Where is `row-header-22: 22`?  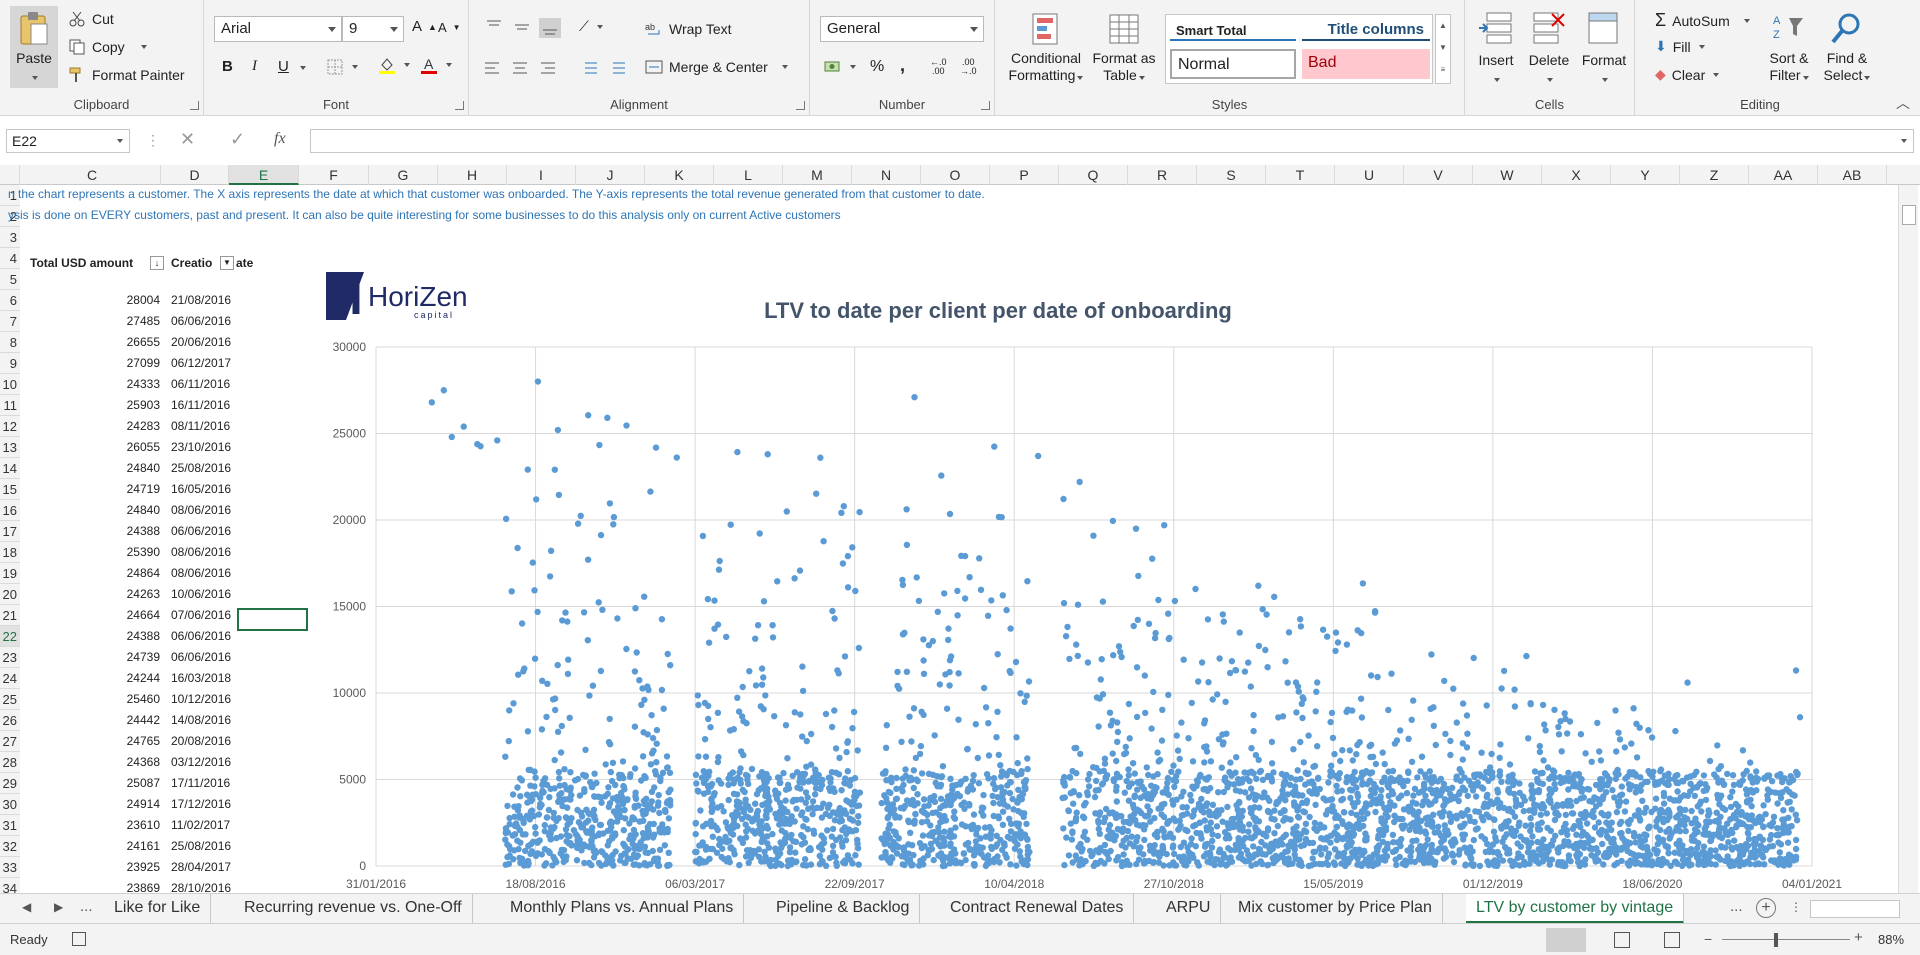
row-header-22: 22 is located at coordinates (10, 636).